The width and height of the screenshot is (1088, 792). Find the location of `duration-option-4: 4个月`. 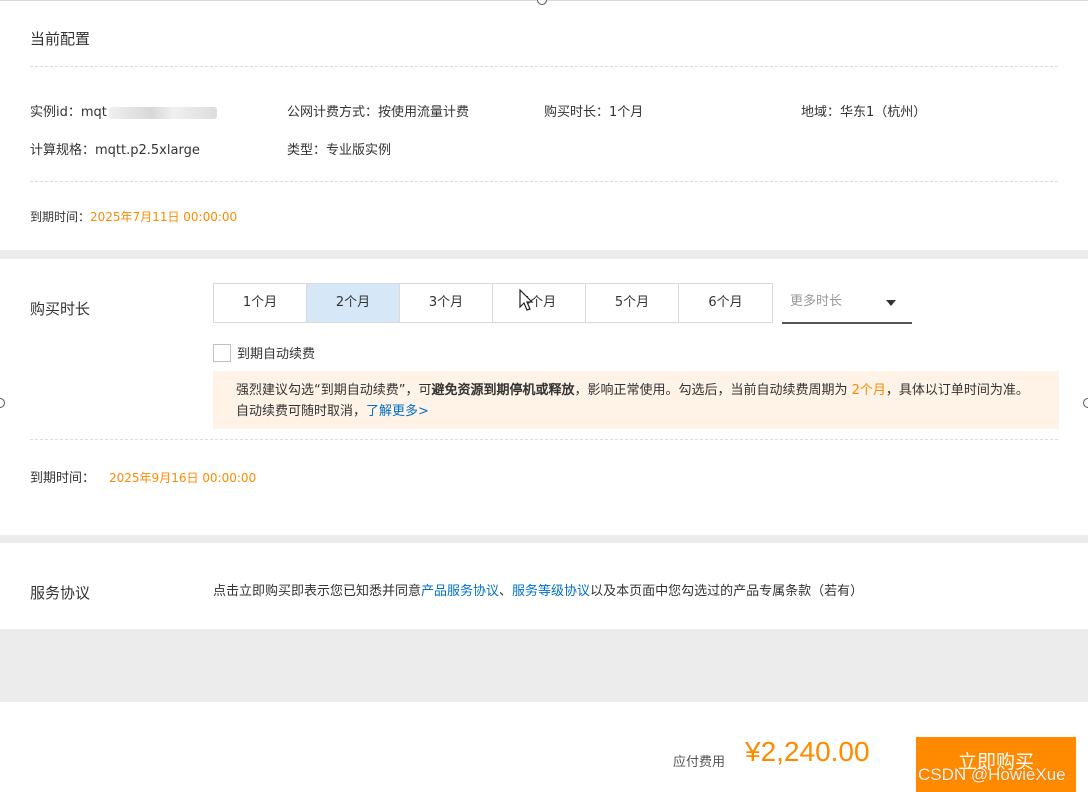

duration-option-4: 4个月 is located at coordinates (539, 303).